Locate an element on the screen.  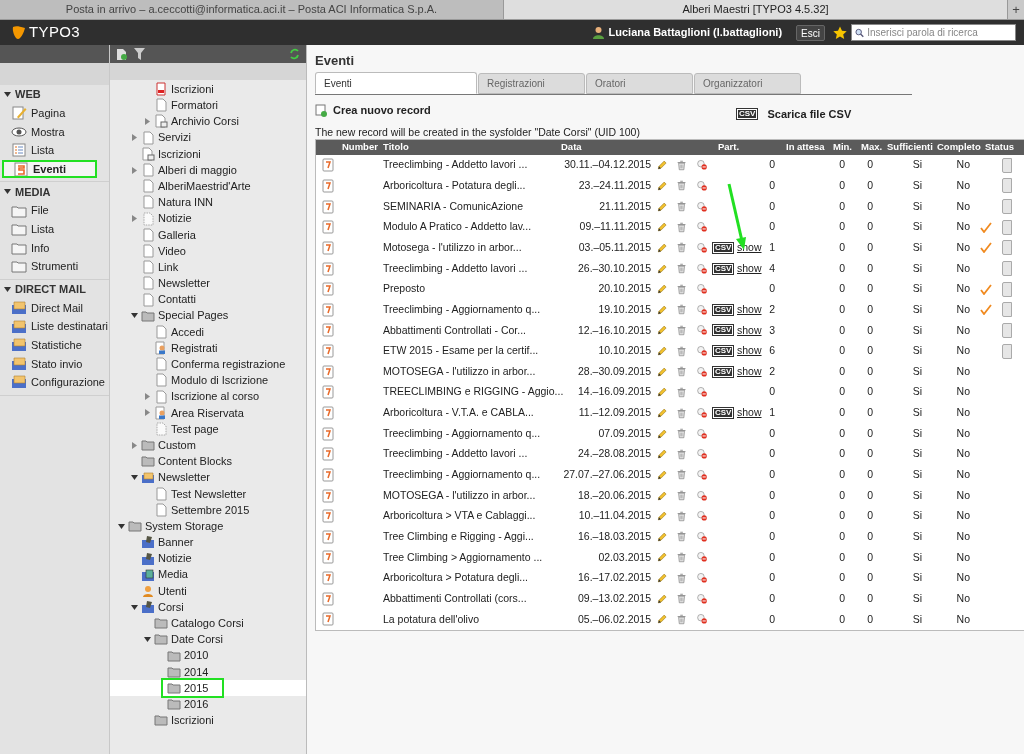
star-icon is located at coordinates (840, 32).